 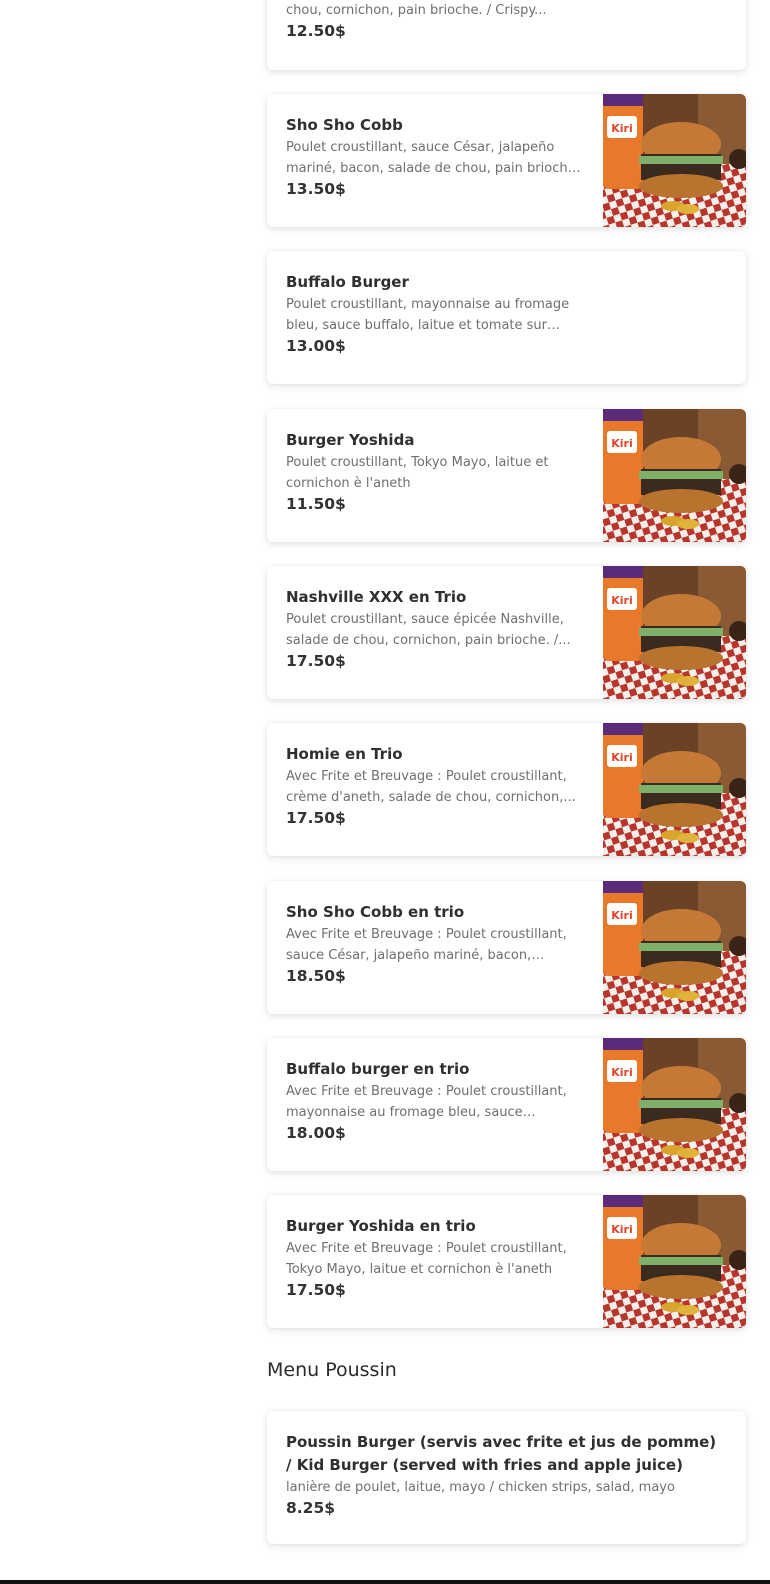 What do you see at coordinates (344, 754) in the screenshot?
I see `item-name: Homie en Trio` at bounding box center [344, 754].